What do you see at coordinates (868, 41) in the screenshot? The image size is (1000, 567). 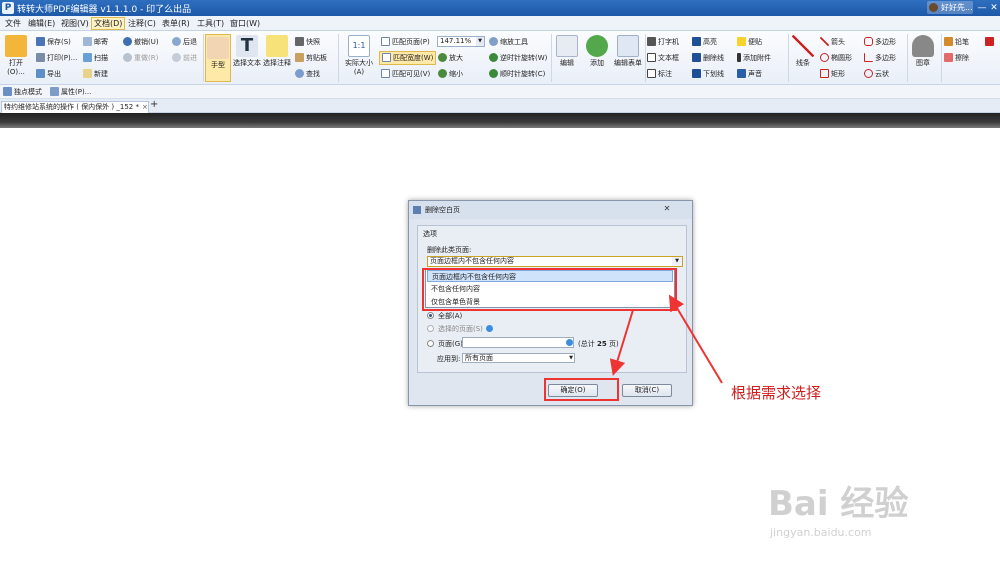 I see `polygon-icon` at bounding box center [868, 41].